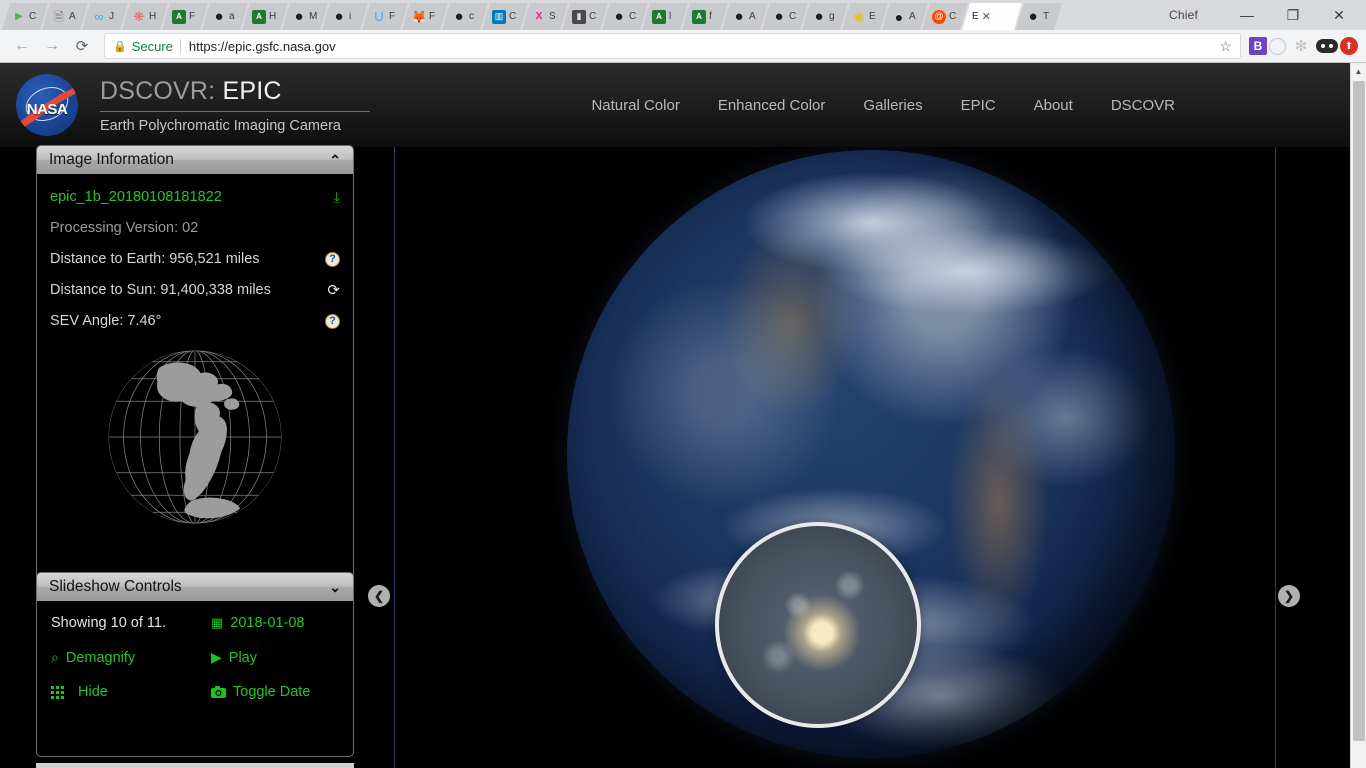  What do you see at coordinates (136, 197) in the screenshot?
I see `image-id-link: epic_1b_20180108181822` at bounding box center [136, 197].